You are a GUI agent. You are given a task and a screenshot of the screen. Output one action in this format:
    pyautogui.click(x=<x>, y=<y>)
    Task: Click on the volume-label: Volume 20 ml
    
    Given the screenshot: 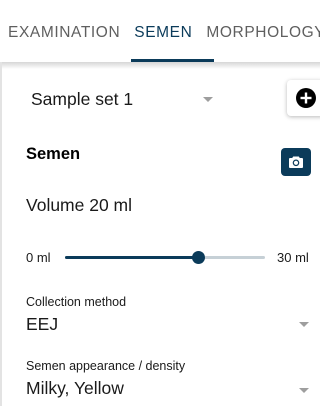 What is the action you would take?
    pyautogui.click(x=79, y=205)
    